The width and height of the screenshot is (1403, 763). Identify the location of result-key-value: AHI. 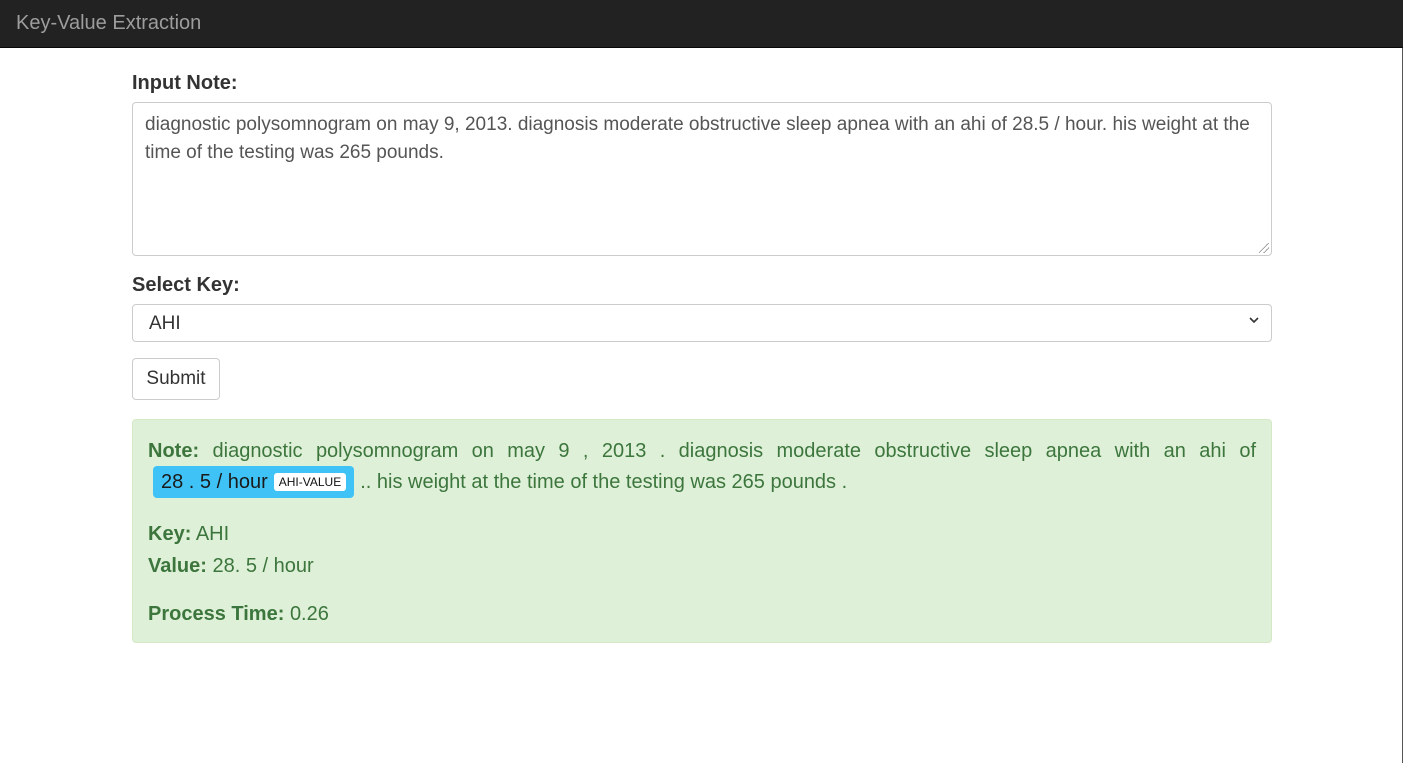
(212, 534).